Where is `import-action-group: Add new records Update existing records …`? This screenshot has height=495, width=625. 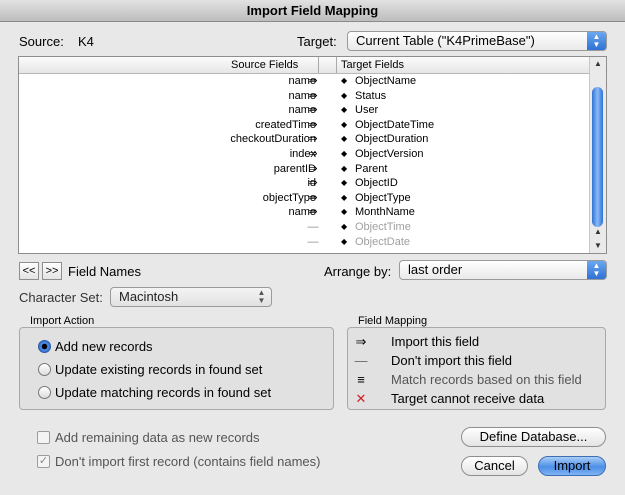
import-action-group: Add new records Update existing records … is located at coordinates (176, 368).